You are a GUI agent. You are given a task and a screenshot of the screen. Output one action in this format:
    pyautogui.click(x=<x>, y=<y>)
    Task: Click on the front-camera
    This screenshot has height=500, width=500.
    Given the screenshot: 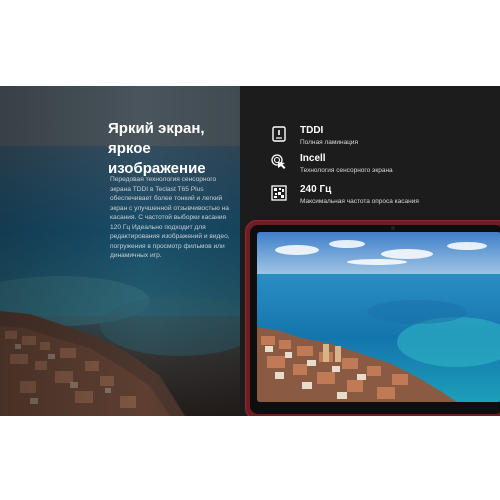 What is the action you would take?
    pyautogui.click(x=393, y=228)
    